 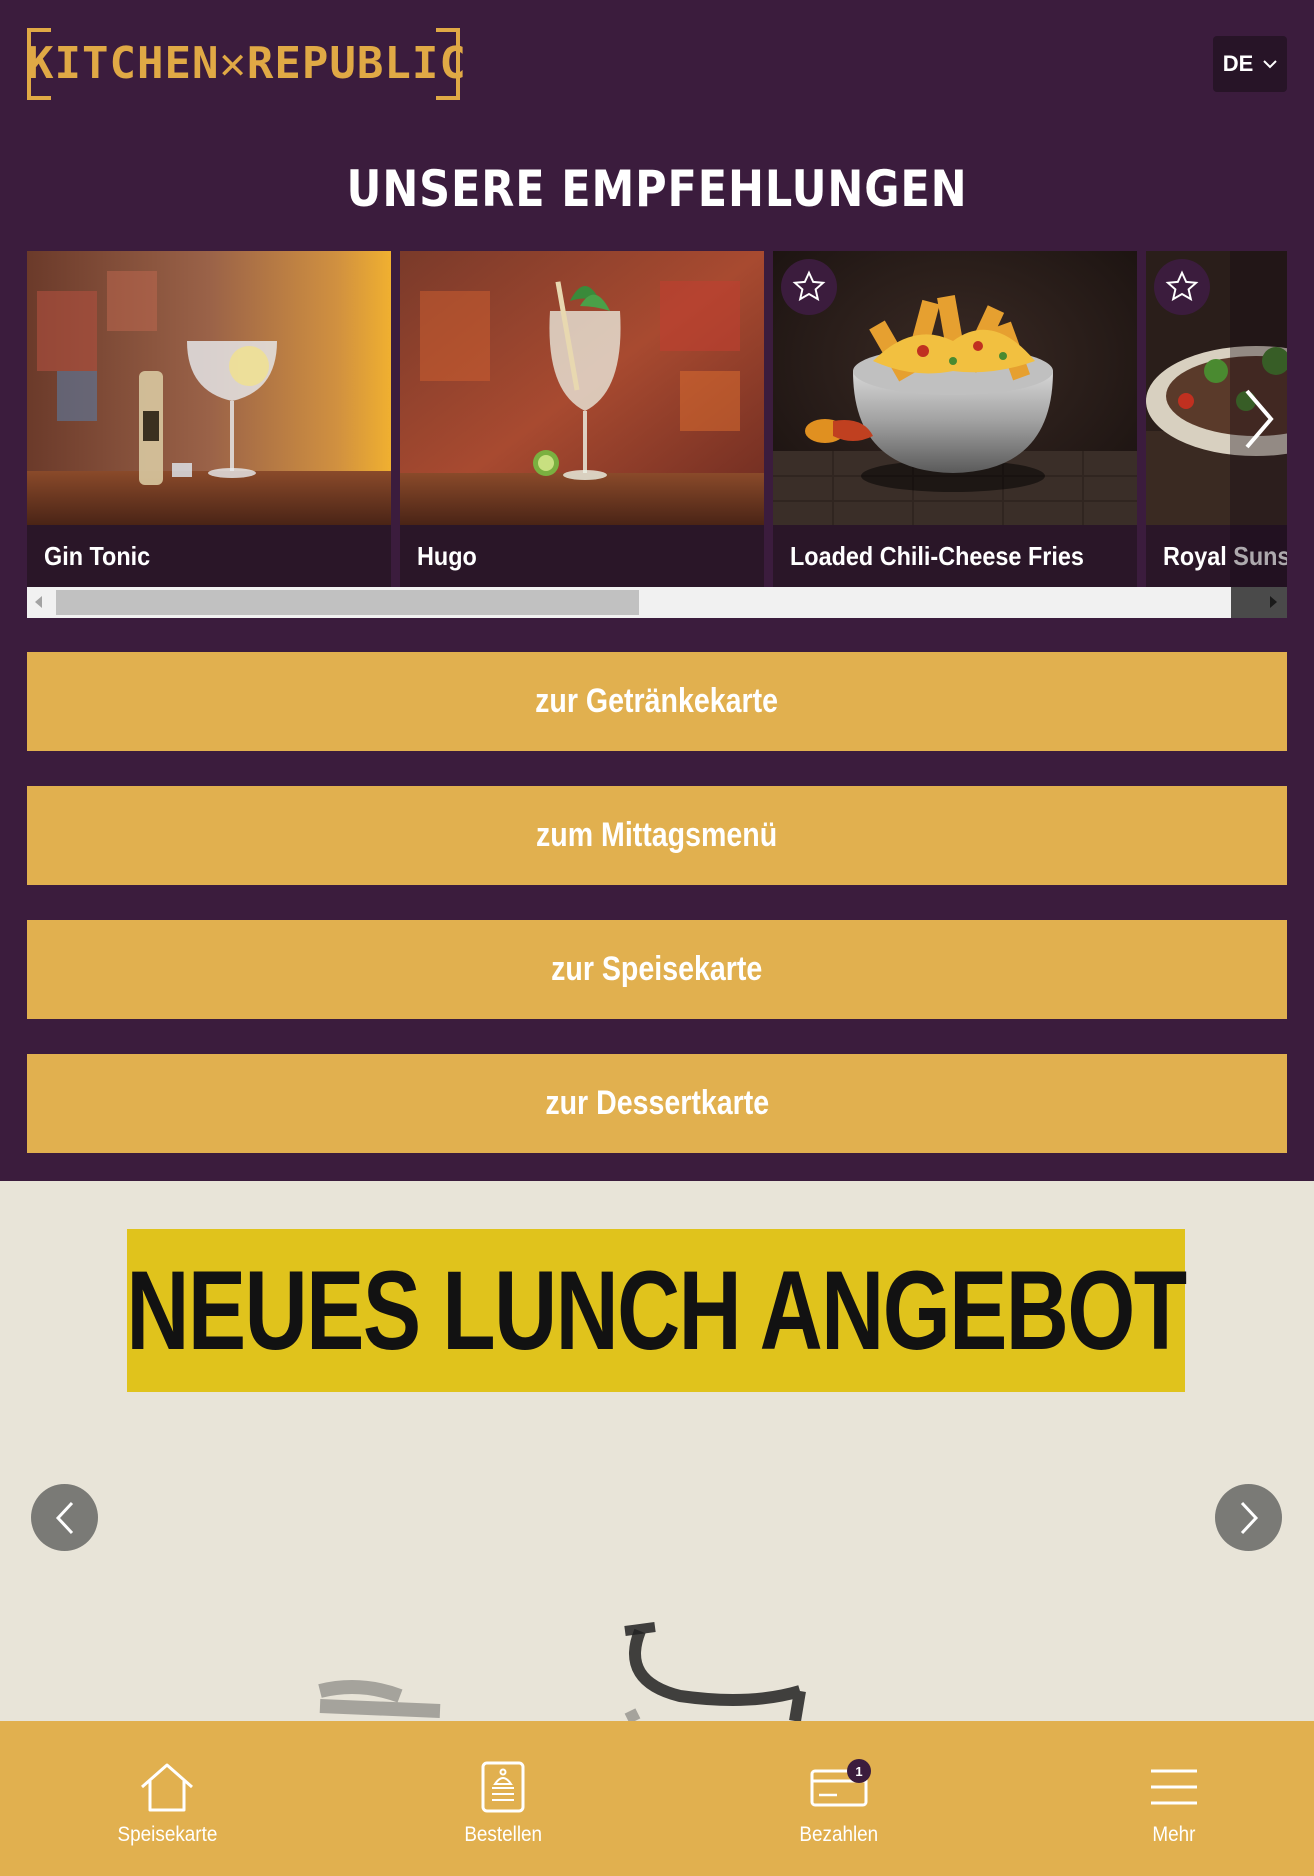 I want to click on logo-text: KITCHEN✕REPUBLIC, so click(x=247, y=63).